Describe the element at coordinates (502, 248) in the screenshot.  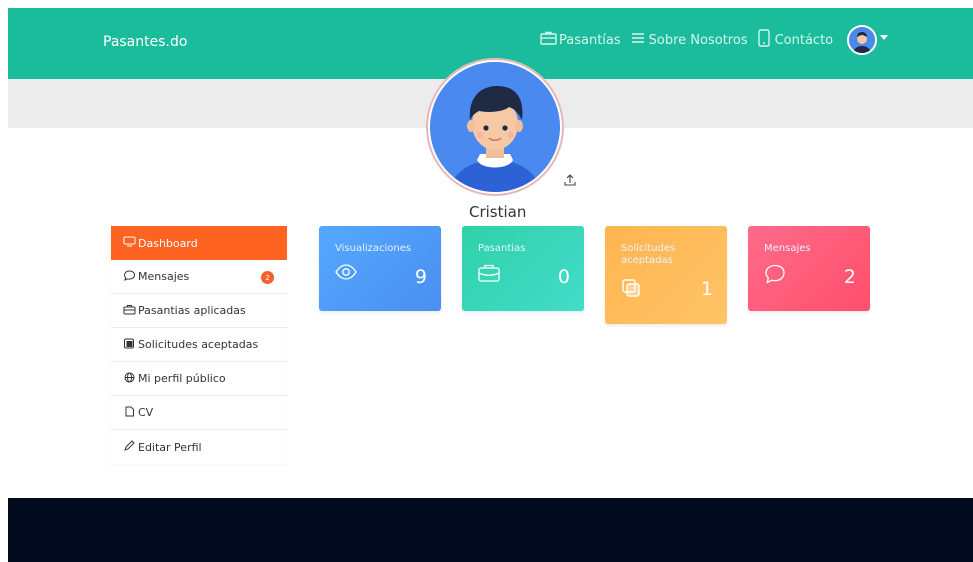
I see `card-title: Pasantias` at that location.